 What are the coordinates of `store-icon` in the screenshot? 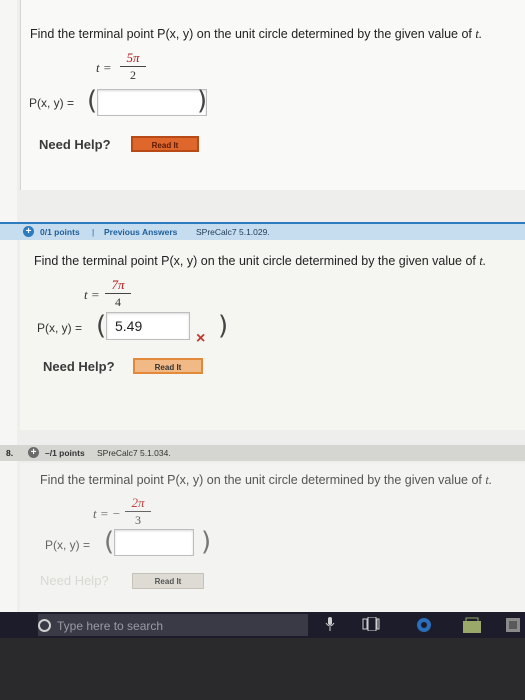 It's located at (472, 627).